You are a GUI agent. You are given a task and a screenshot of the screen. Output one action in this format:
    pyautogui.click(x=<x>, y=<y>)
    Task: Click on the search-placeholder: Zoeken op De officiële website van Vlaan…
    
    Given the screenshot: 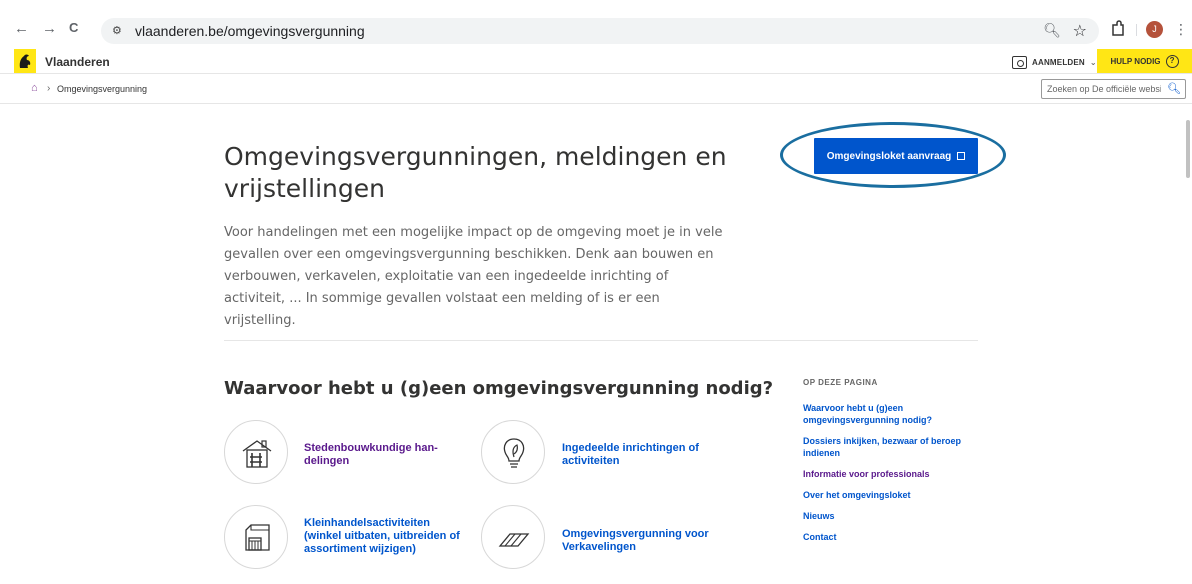 What is the action you would take?
    pyautogui.click(x=1104, y=89)
    